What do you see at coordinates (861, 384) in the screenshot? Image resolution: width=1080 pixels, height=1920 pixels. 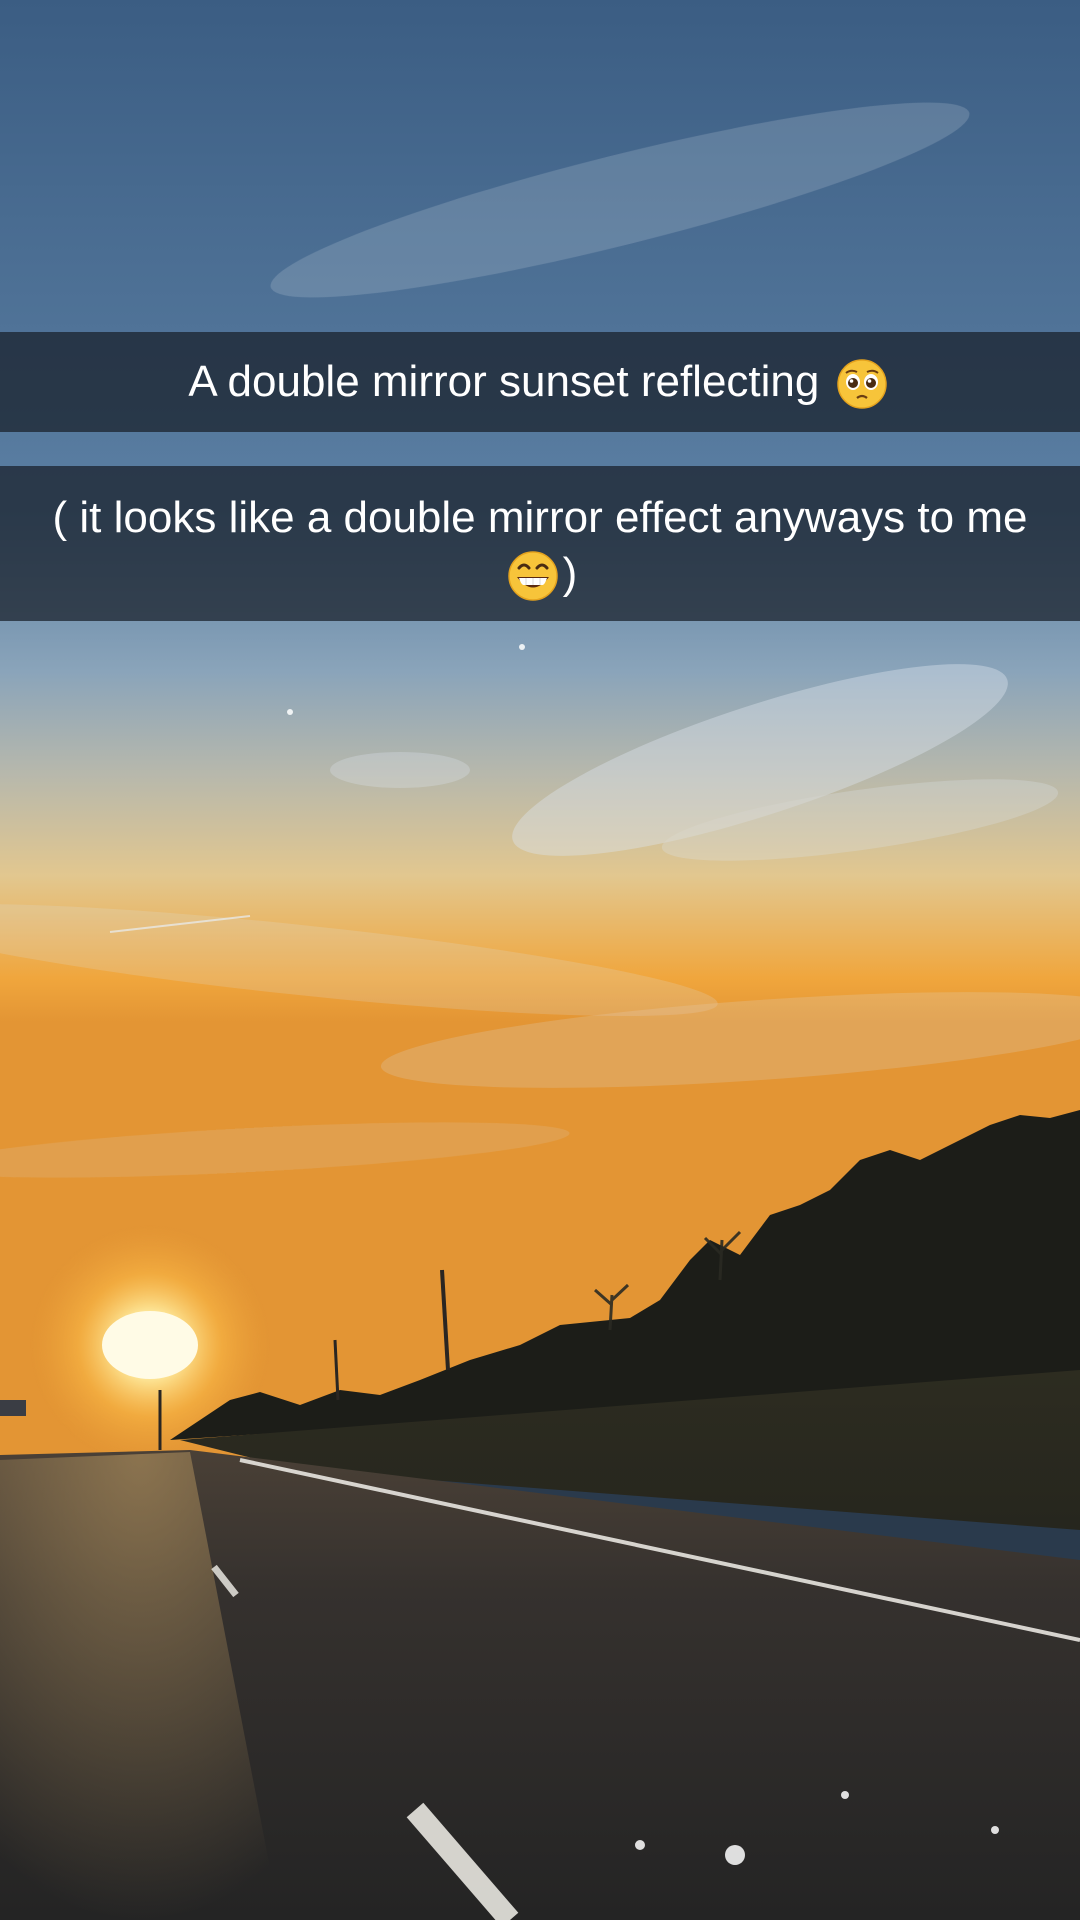 I see `pleading-face-icon` at bounding box center [861, 384].